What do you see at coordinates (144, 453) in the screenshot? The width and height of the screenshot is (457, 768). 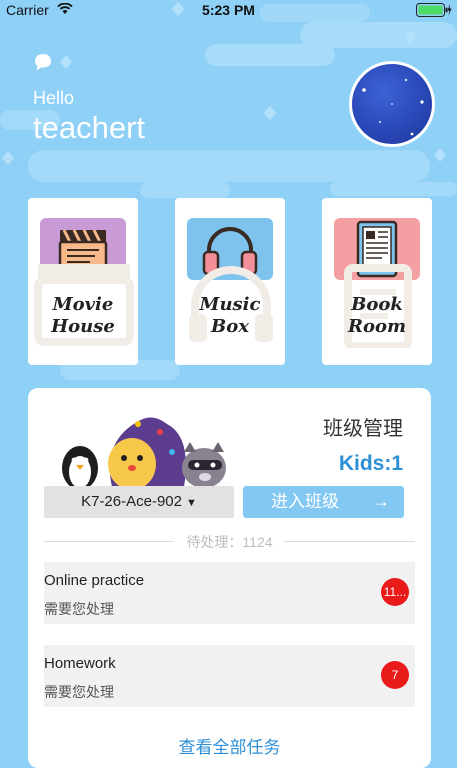 I see `mascot-illustration` at bounding box center [144, 453].